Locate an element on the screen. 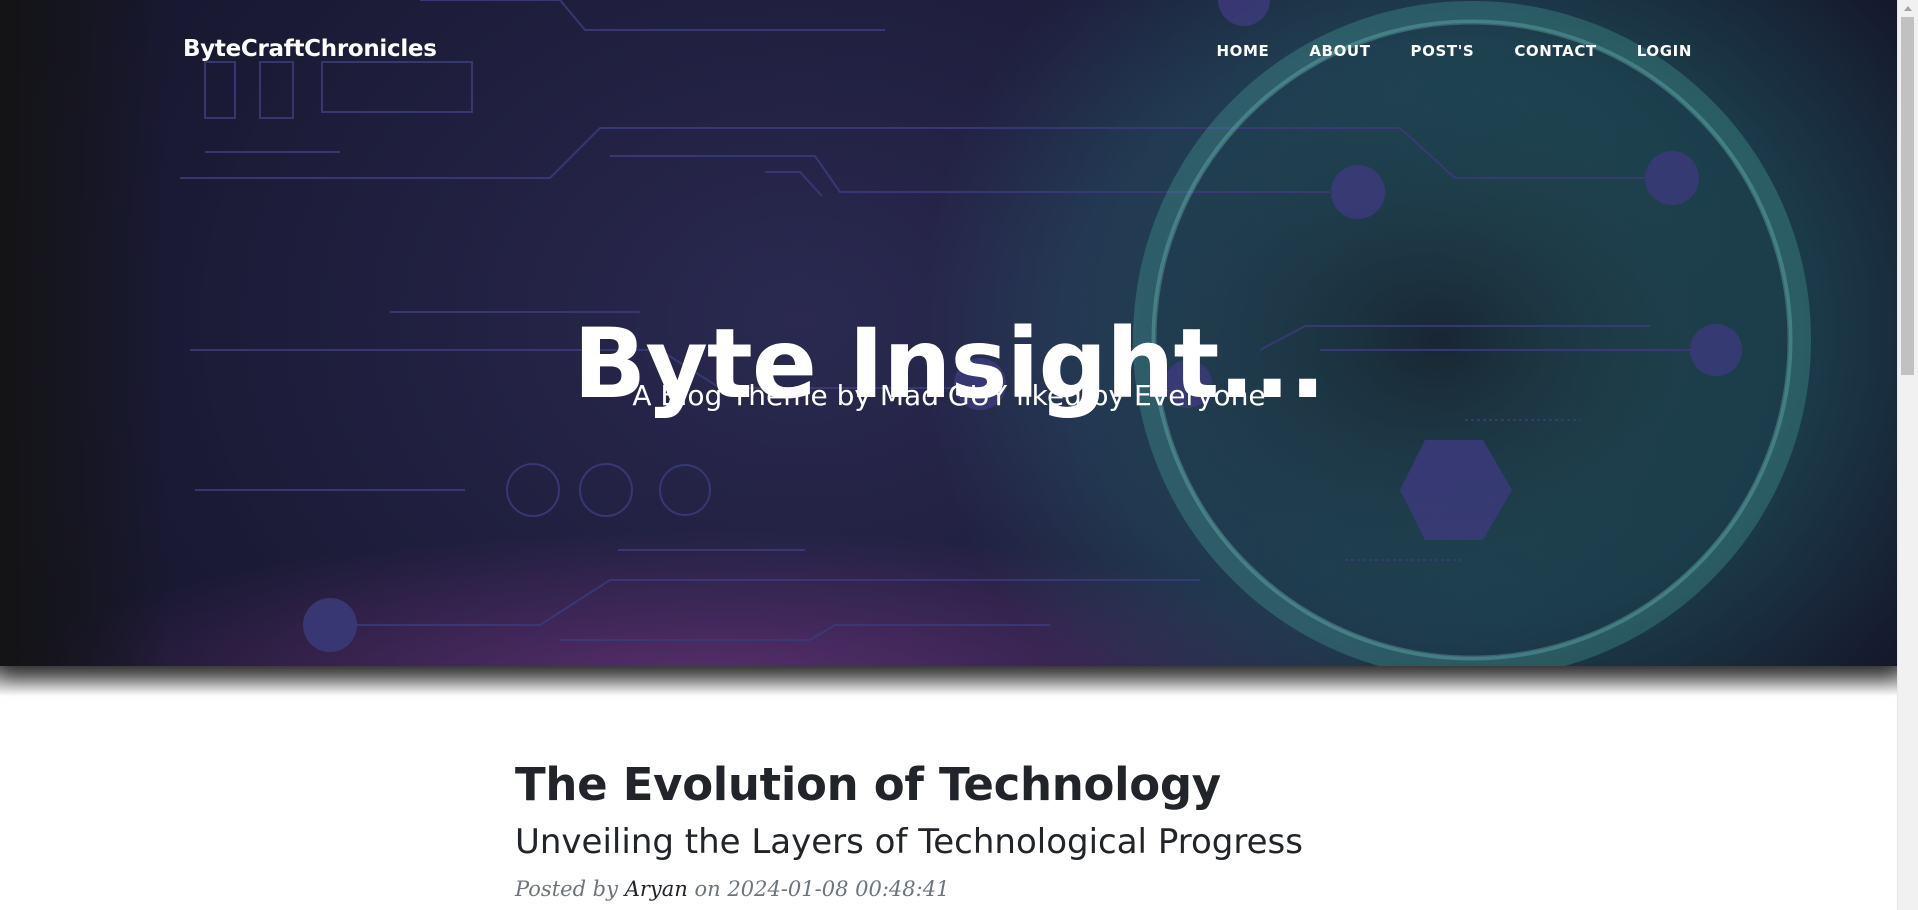 The width and height of the screenshot is (1918, 910). main-nav: HOME ABOUT POST'S CONTACT LOGIN is located at coordinates (1454, 51).